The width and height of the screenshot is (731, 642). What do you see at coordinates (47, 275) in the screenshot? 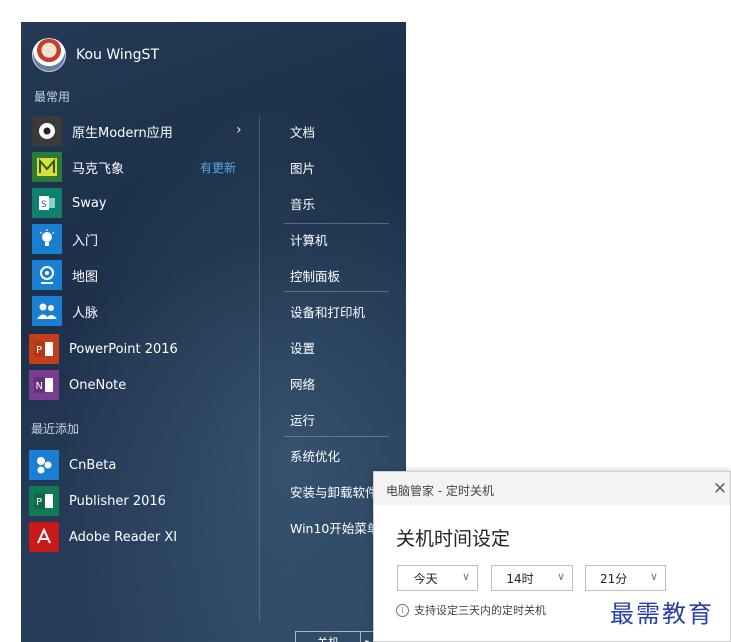
I see `maps-icon` at bounding box center [47, 275].